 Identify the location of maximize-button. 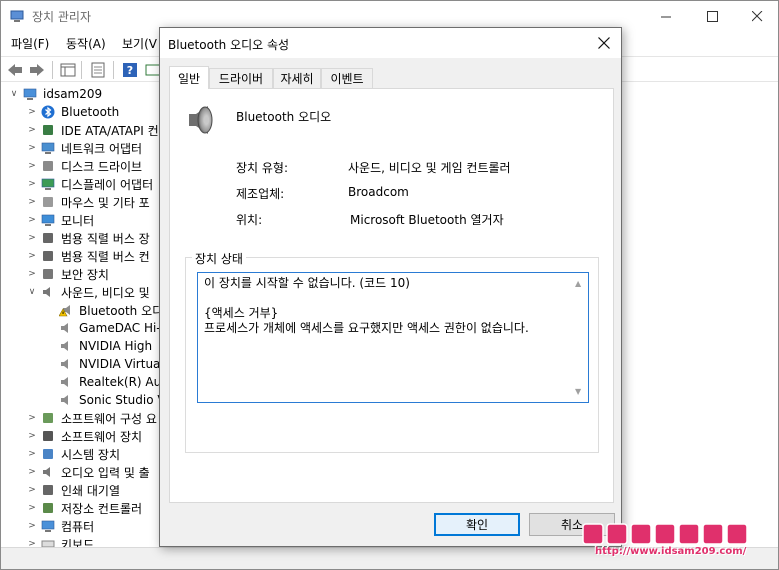
(712, 16).